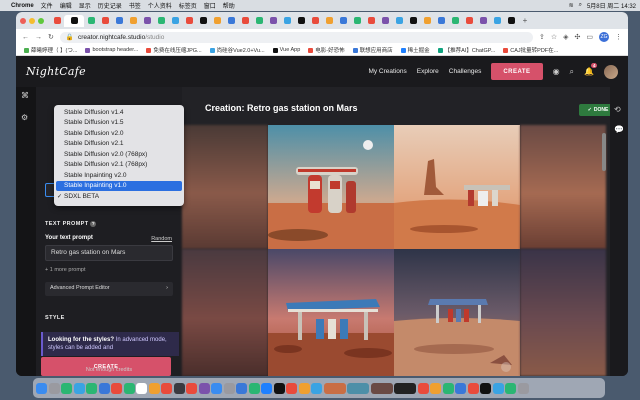 The height and width of the screenshot is (400, 640). I want to click on terminal-icon, so click(279, 388).